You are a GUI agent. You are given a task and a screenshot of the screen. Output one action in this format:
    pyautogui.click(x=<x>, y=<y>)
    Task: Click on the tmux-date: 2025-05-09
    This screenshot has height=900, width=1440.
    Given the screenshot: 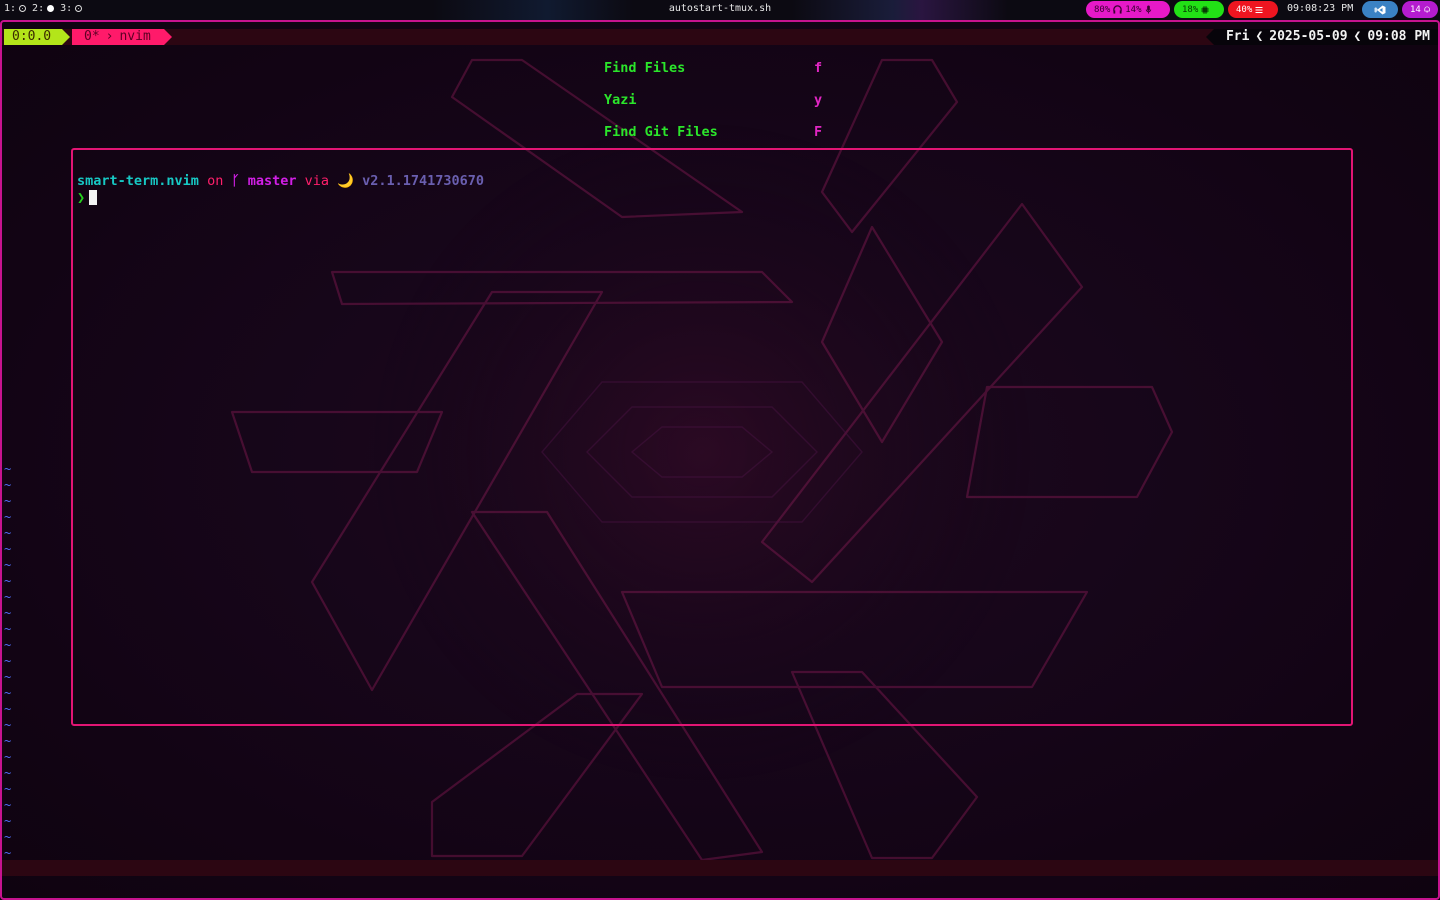 What is the action you would take?
    pyautogui.click(x=1308, y=36)
    